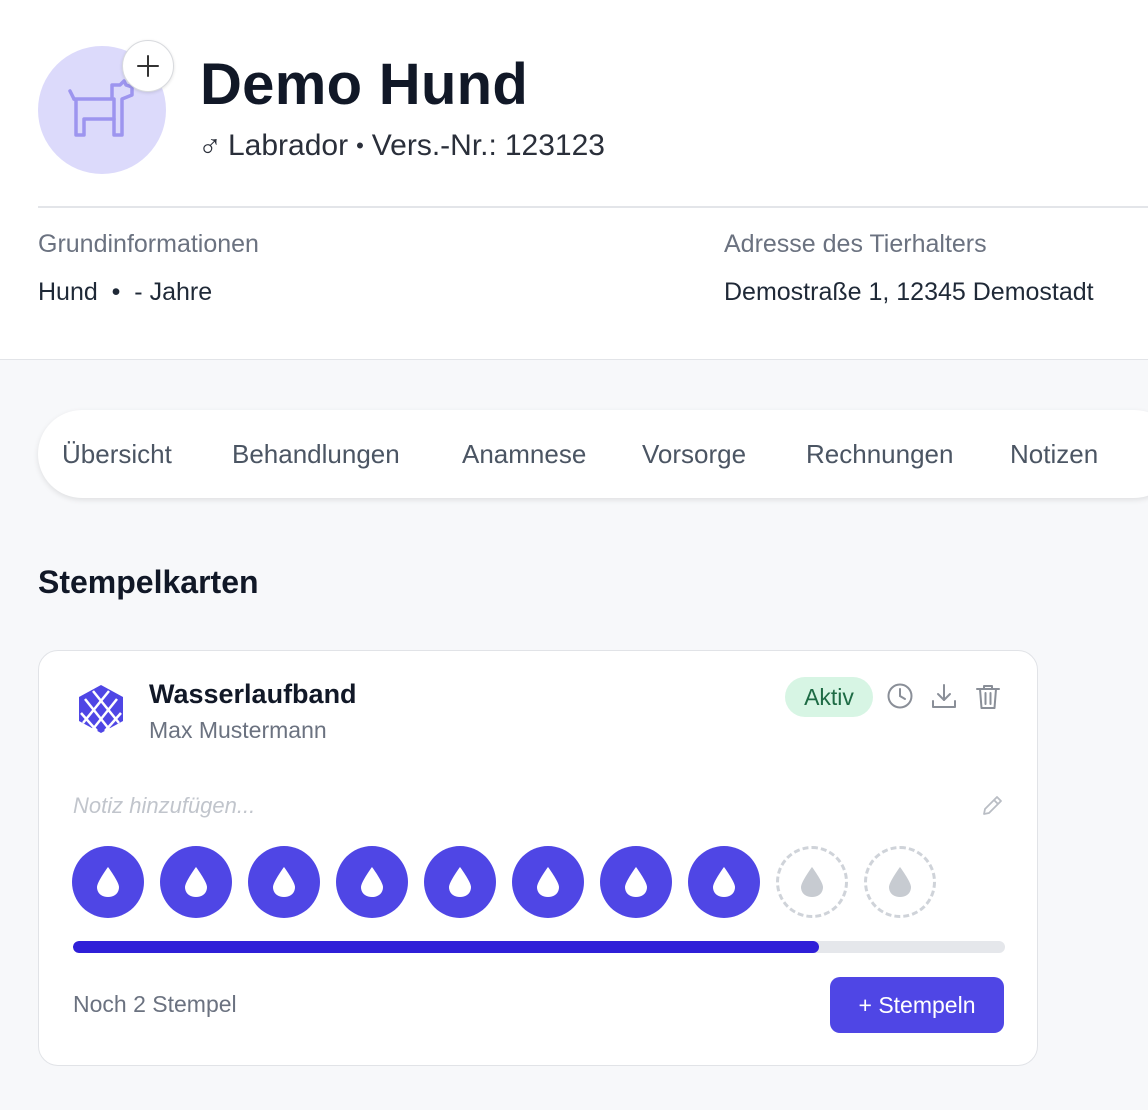  I want to click on tab-behandlungen: Behandlungen, so click(316, 454).